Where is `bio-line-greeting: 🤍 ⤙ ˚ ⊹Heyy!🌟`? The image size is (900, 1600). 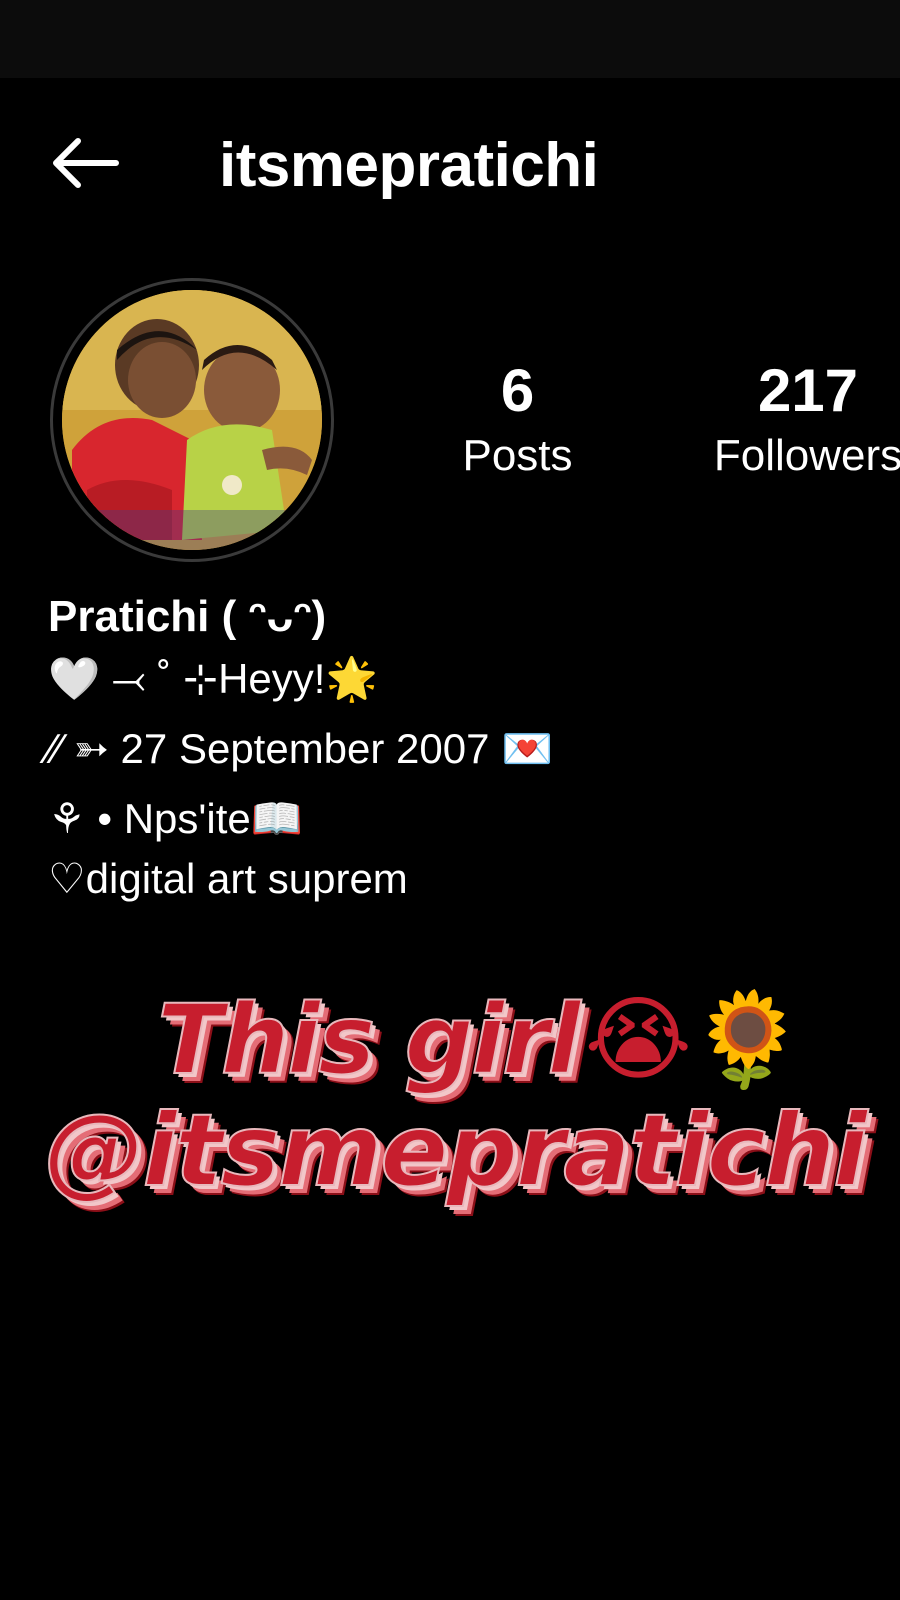
bio-line-greeting: 🤍 ⤙ ˚ ⊹Heyy!🌟 is located at coordinates (213, 678).